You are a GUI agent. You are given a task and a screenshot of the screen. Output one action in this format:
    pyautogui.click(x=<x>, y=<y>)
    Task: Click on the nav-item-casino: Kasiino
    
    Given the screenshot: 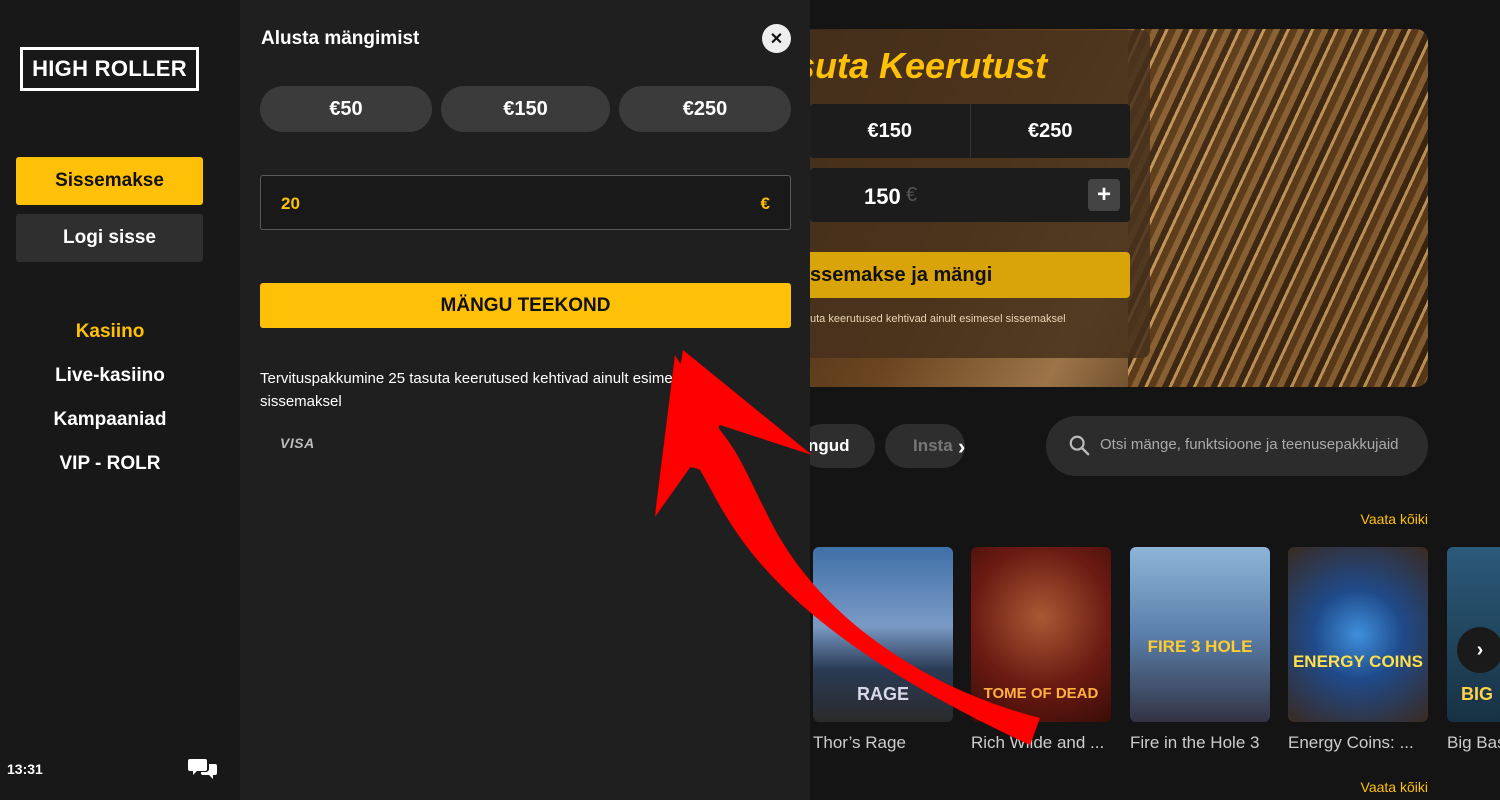 What is the action you would take?
    pyautogui.click(x=110, y=340)
    